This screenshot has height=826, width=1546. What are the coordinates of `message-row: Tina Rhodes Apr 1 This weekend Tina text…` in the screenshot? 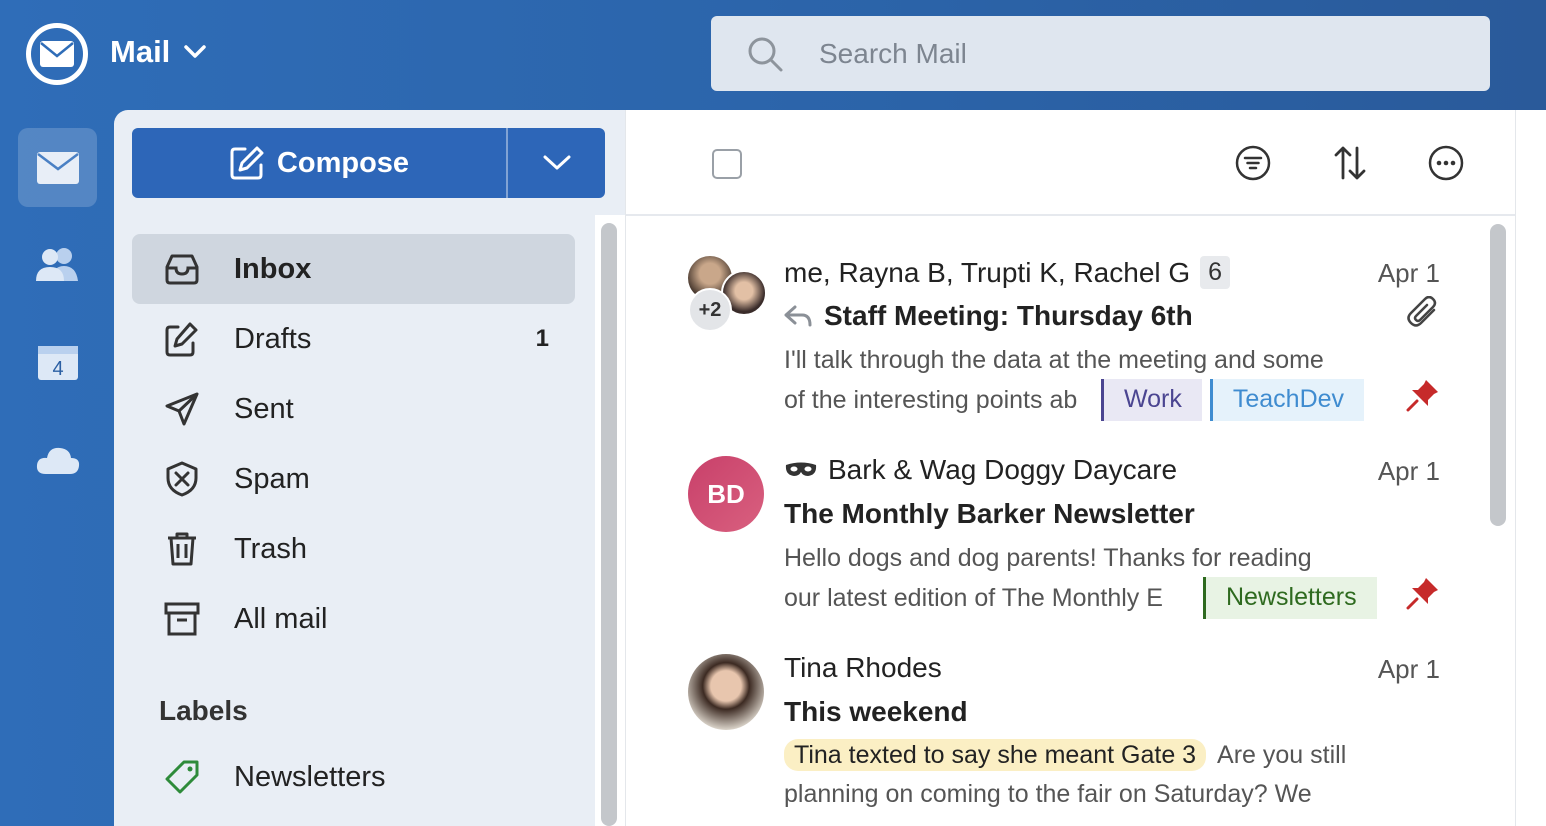 It's located at (1064, 739).